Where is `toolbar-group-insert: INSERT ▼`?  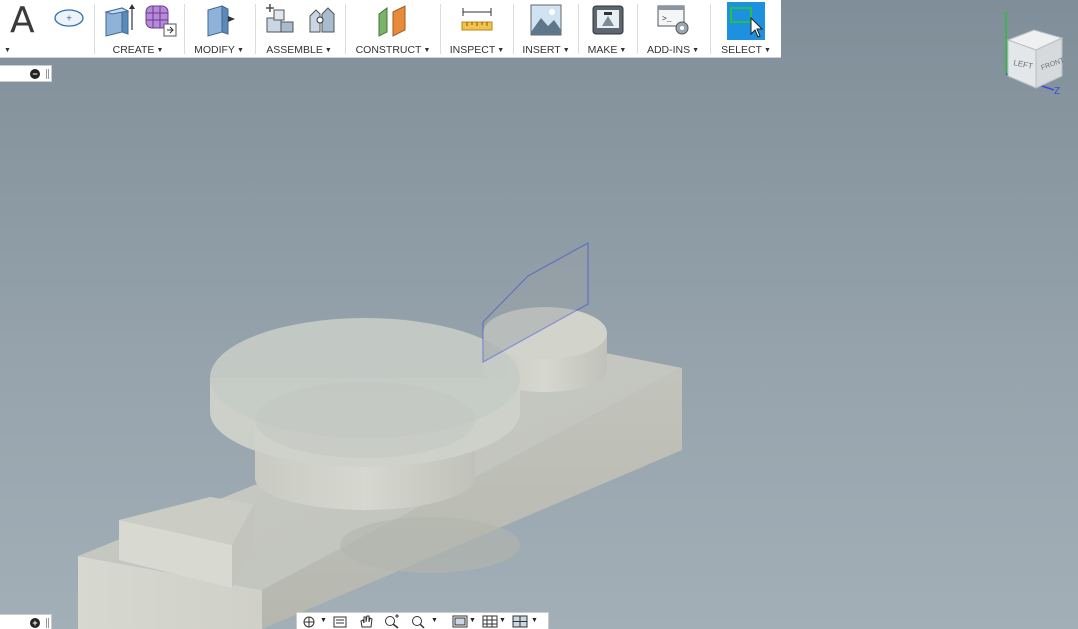
toolbar-group-insert: INSERT ▼ is located at coordinates (546, 29).